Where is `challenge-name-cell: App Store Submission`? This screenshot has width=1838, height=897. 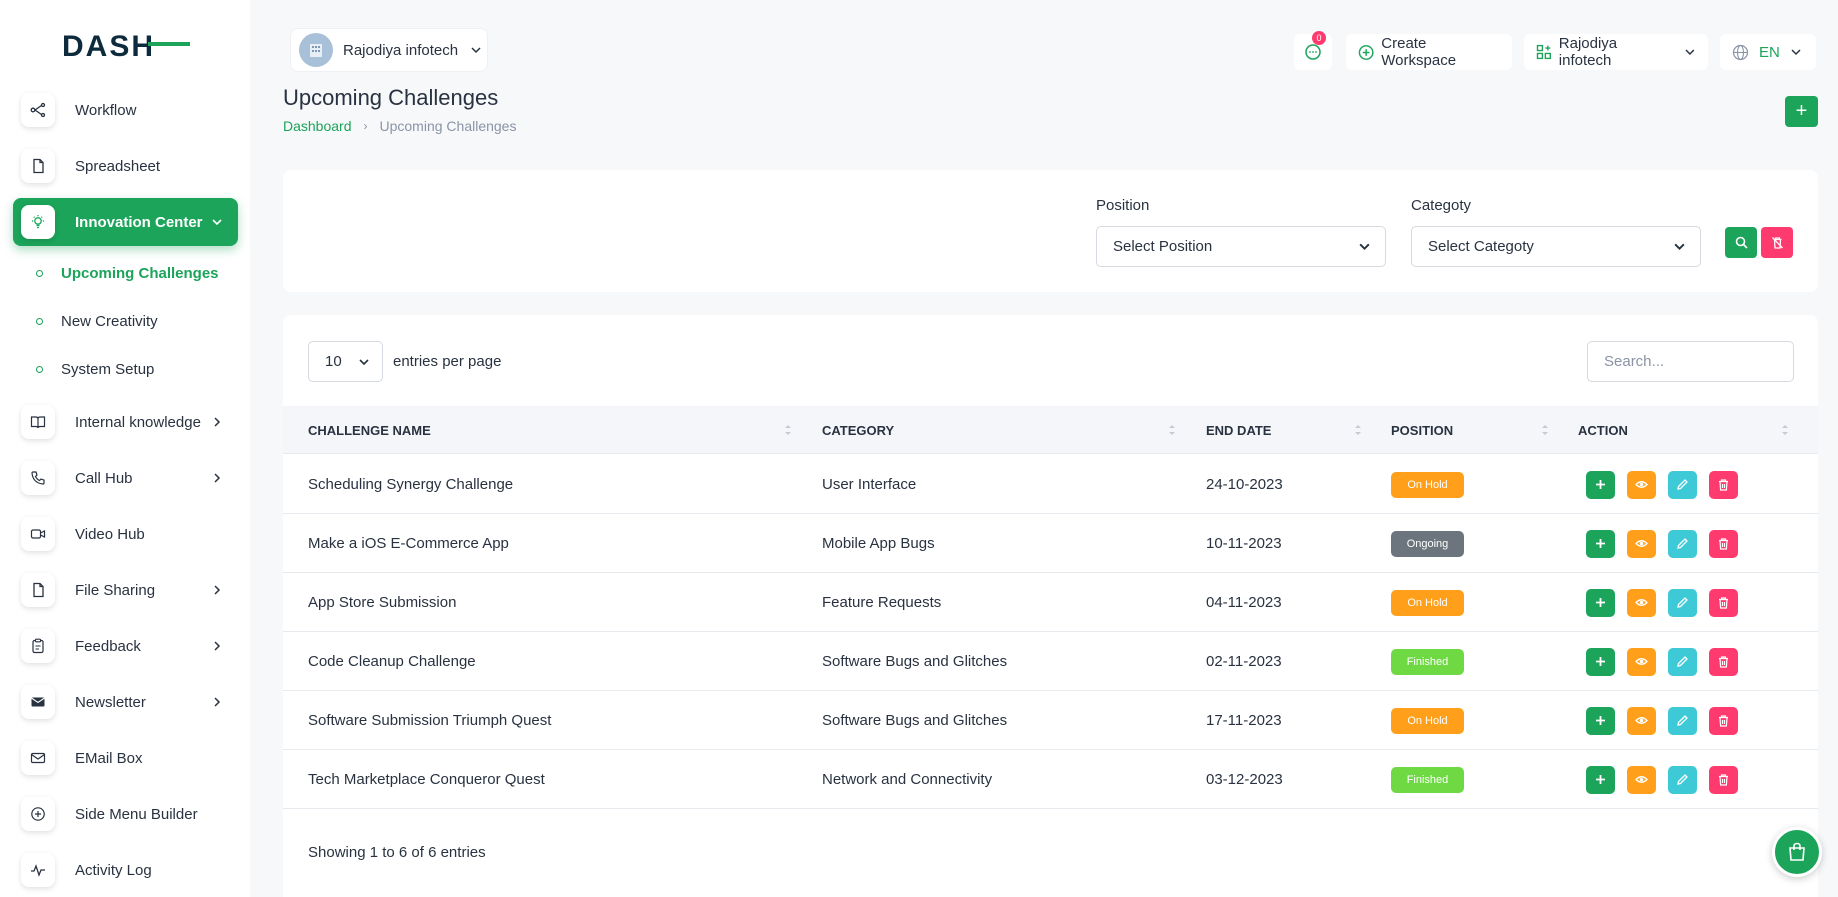 challenge-name-cell: App Store Submission is located at coordinates (382, 602).